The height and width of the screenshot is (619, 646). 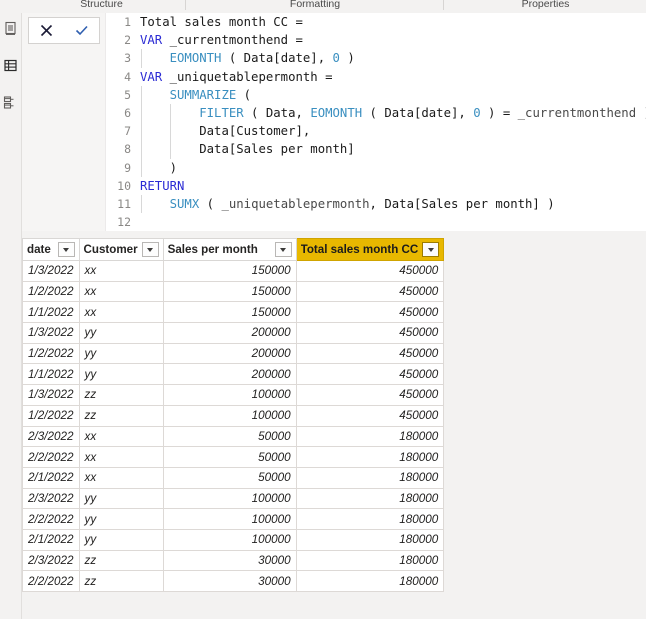 I want to click on table-row: 1/2/2022 zz 100000 450000, so click(x=233, y=415).